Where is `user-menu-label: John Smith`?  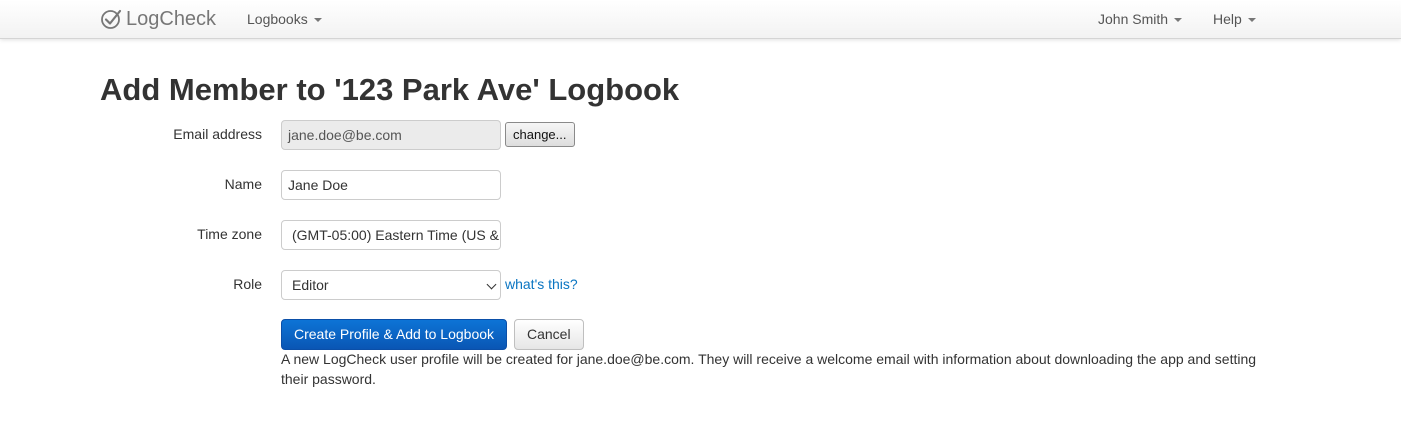 user-menu-label: John Smith is located at coordinates (1133, 19).